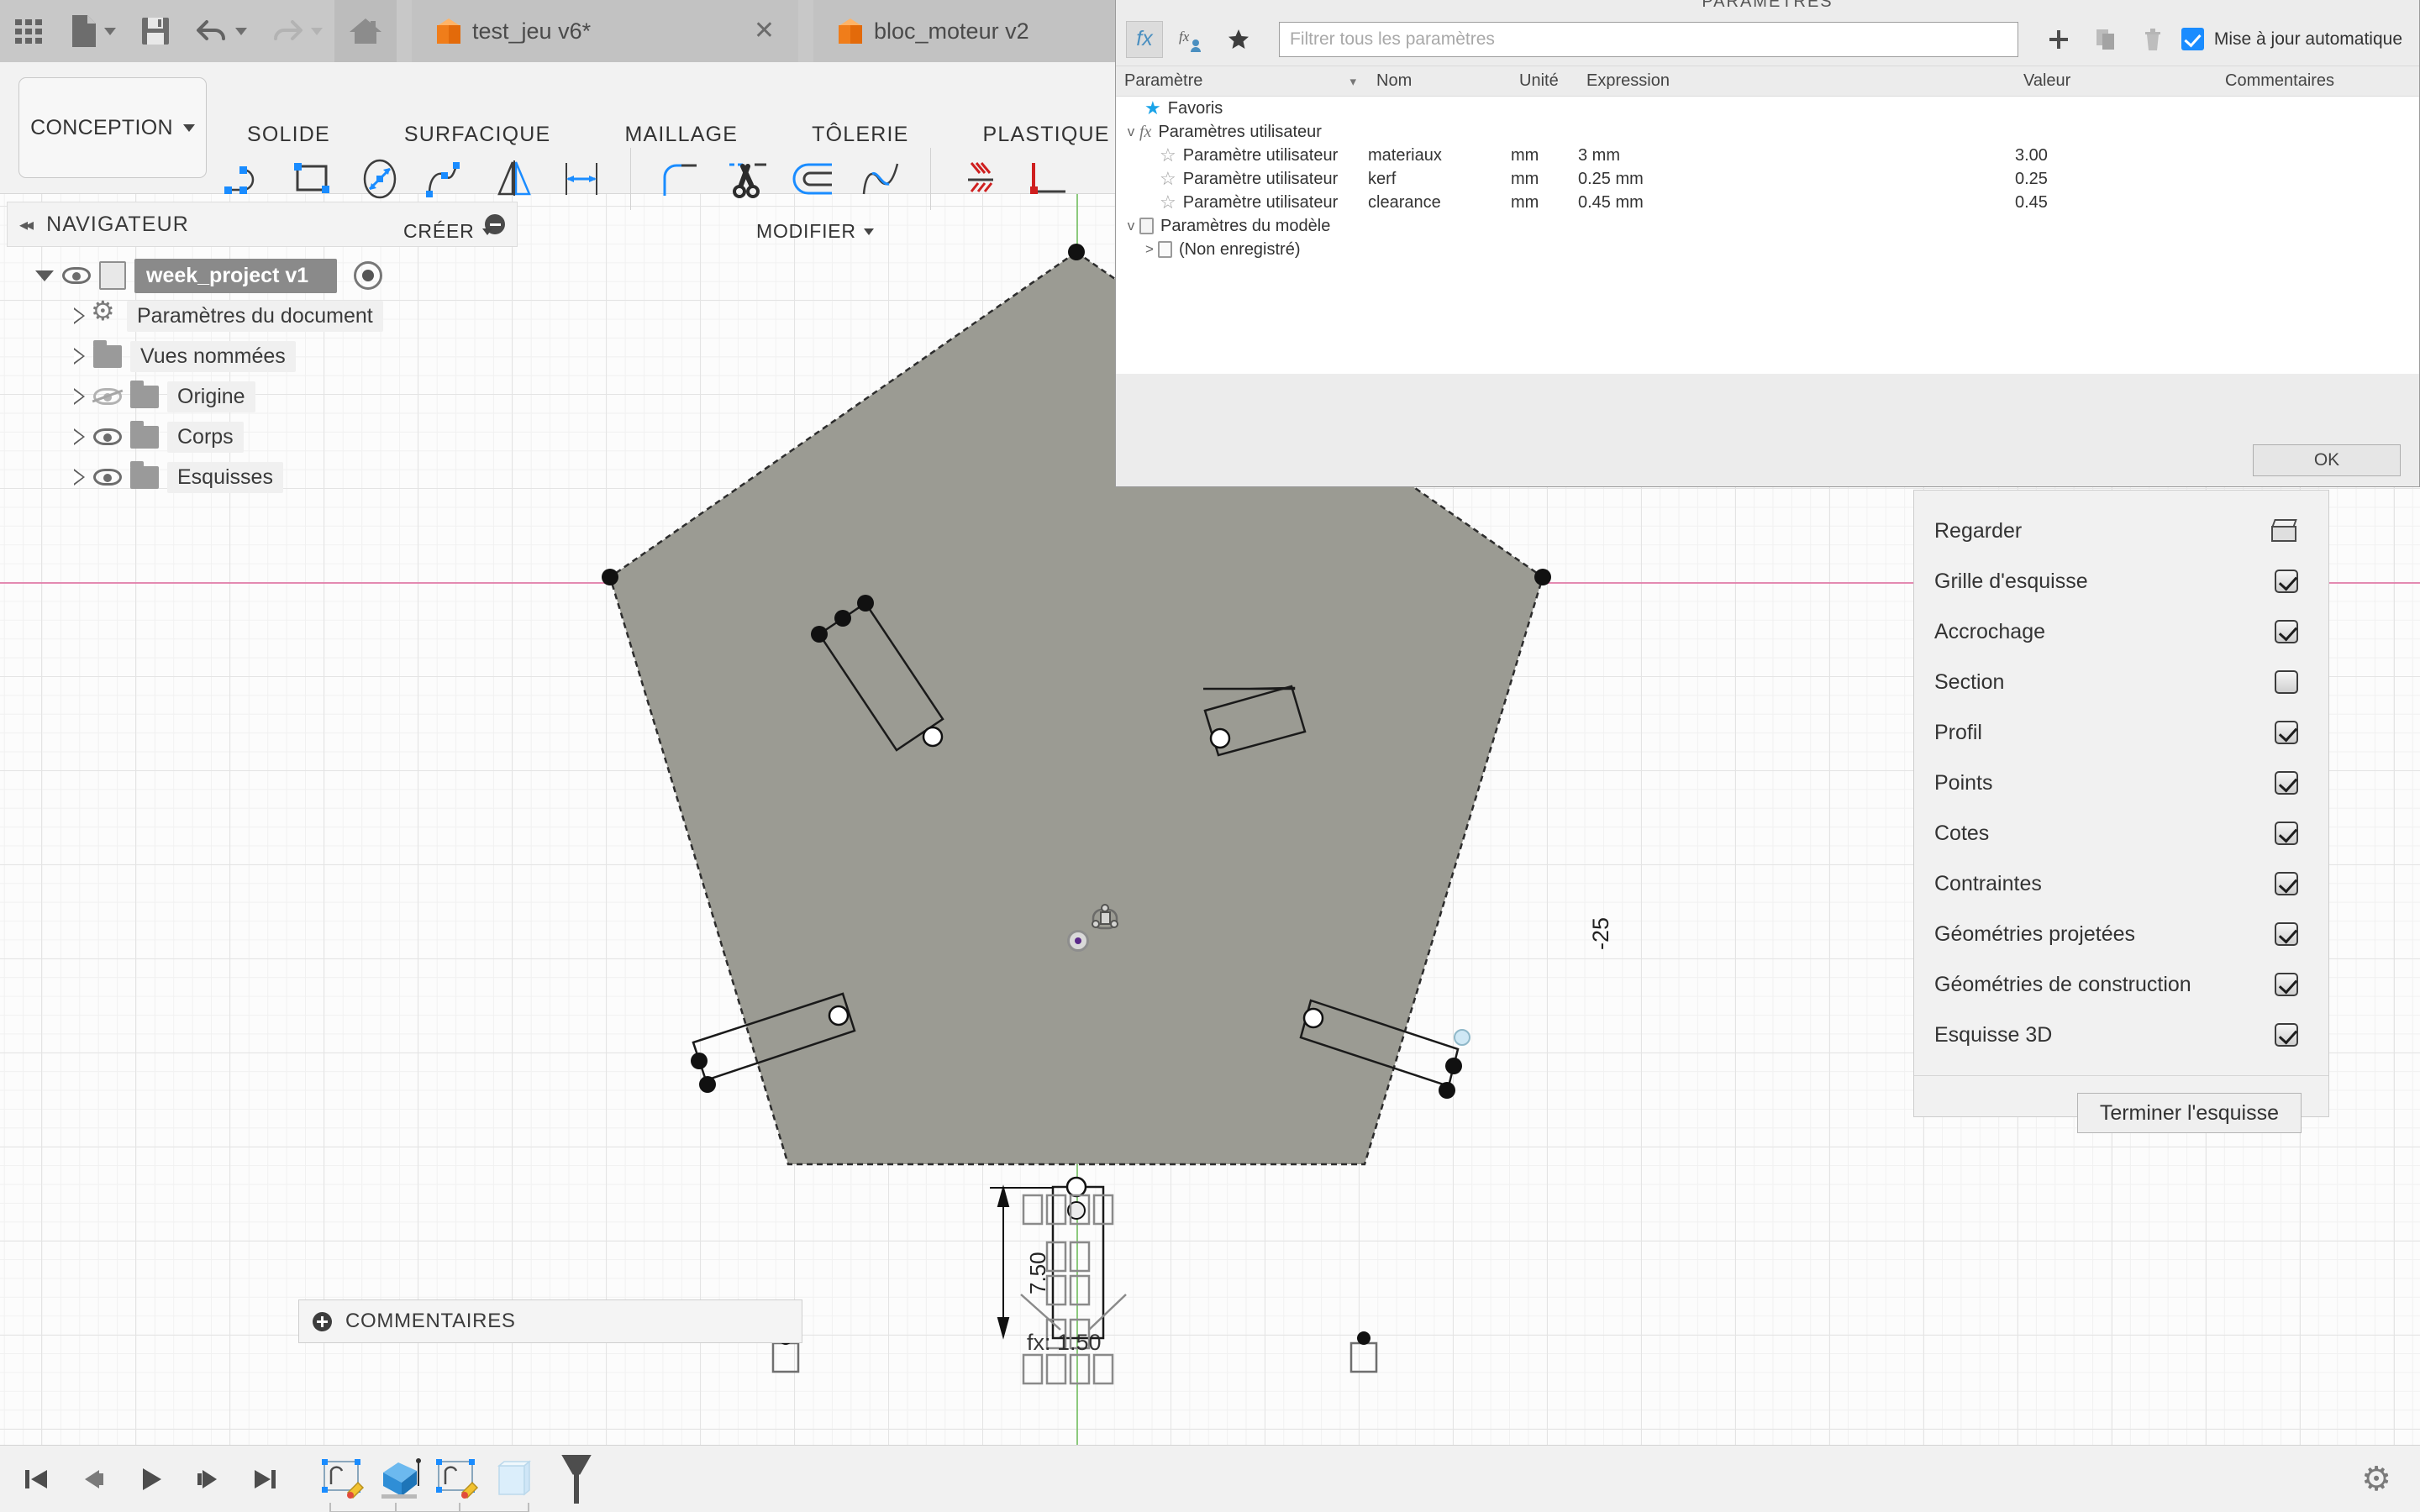  I want to click on timeline-navigation, so click(140, 1479).